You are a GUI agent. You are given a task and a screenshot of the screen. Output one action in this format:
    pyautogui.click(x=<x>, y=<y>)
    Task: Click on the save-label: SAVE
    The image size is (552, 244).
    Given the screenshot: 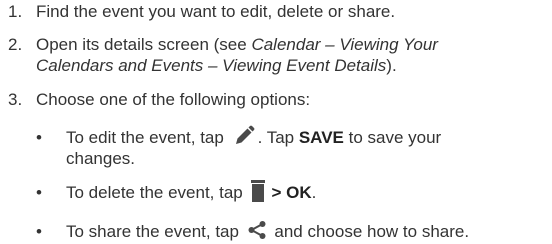 What is the action you would take?
    pyautogui.click(x=321, y=137)
    